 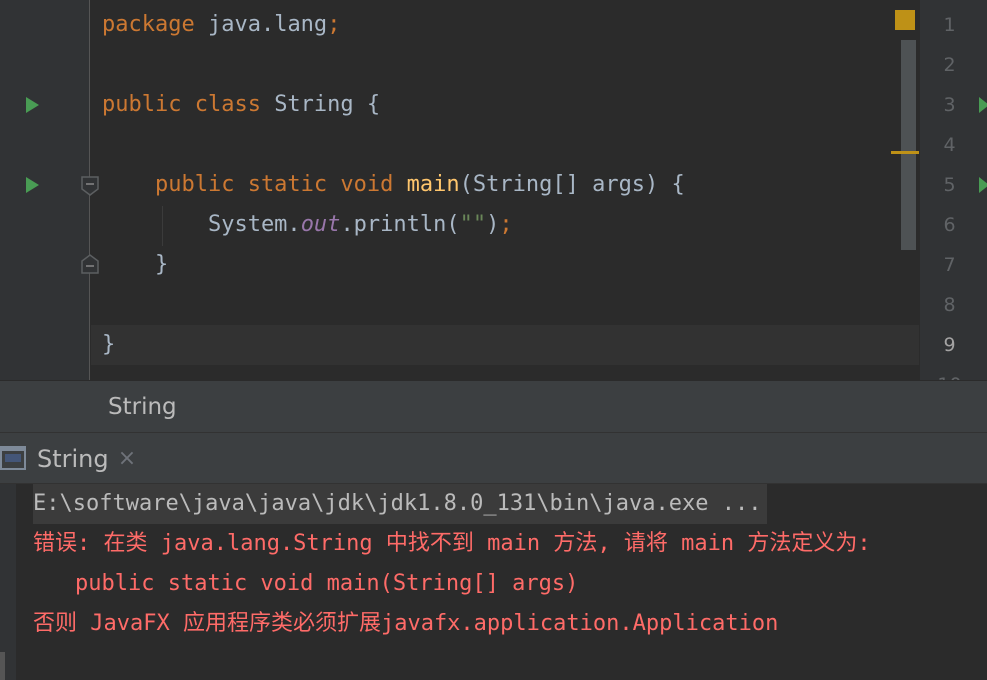 What do you see at coordinates (13, 458) in the screenshot?
I see `console-icon` at bounding box center [13, 458].